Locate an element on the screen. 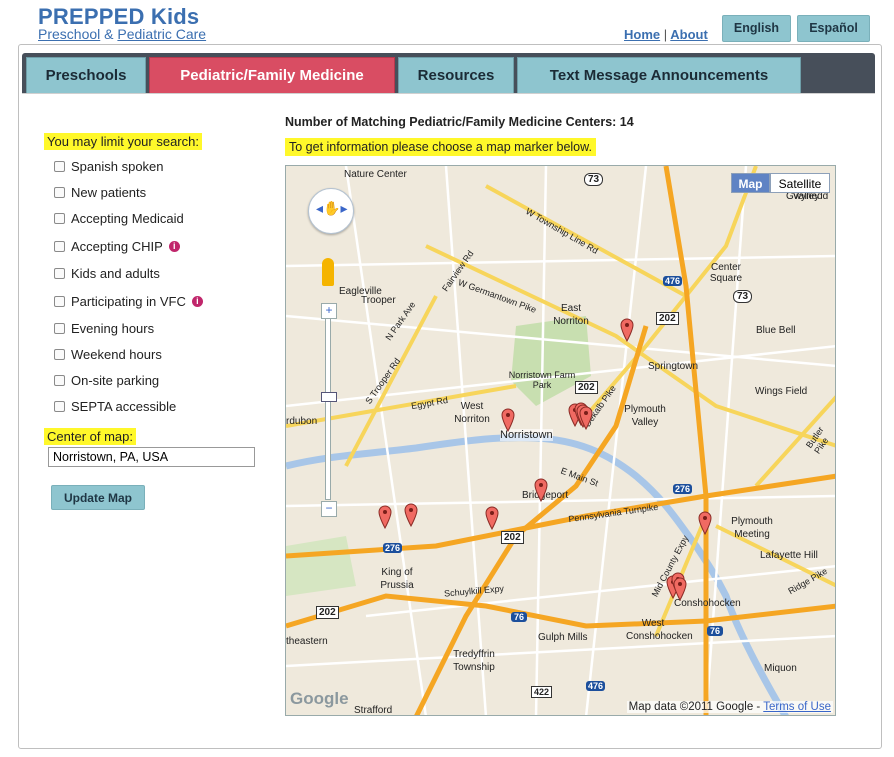 This screenshot has height=757, width=894. filter-label: Participating in VFC is located at coordinates (128, 301).